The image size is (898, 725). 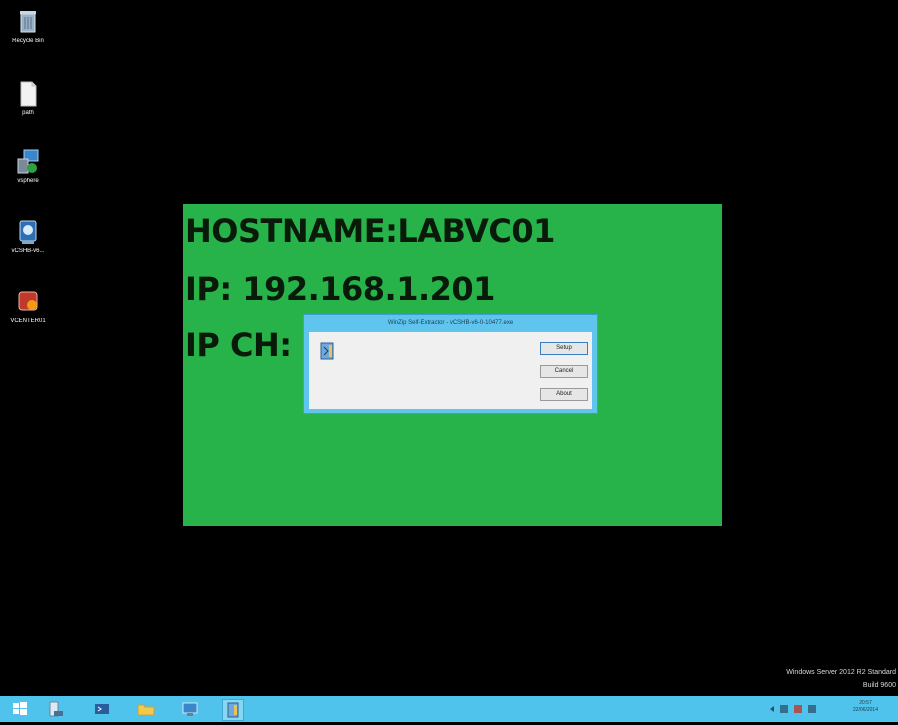 I want to click on file-explorer-taskbar-button, so click(x=146, y=709).